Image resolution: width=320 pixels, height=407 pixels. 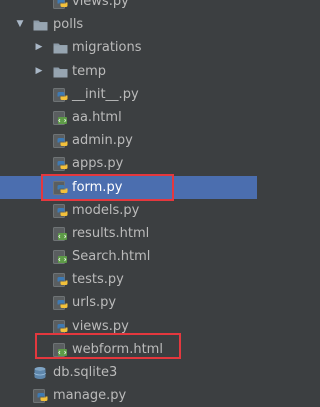 I want to click on tree-item-search-html: Search.html, so click(x=128, y=256).